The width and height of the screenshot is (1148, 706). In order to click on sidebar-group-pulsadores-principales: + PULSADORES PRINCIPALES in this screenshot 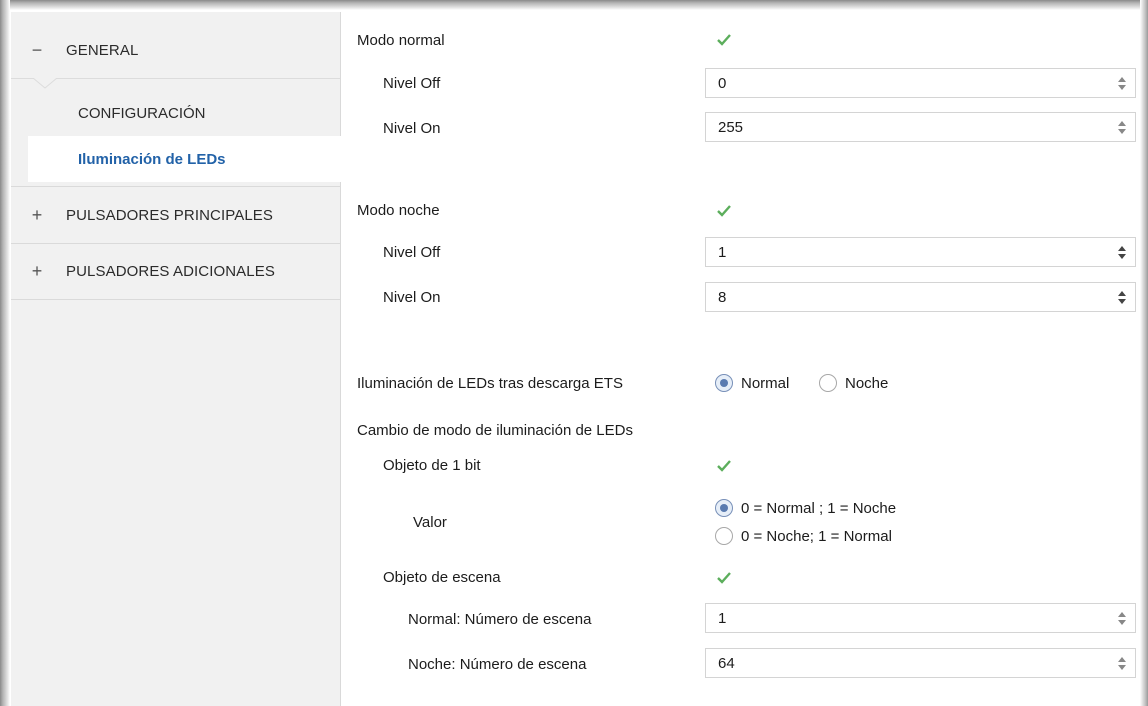, I will do `click(175, 215)`.